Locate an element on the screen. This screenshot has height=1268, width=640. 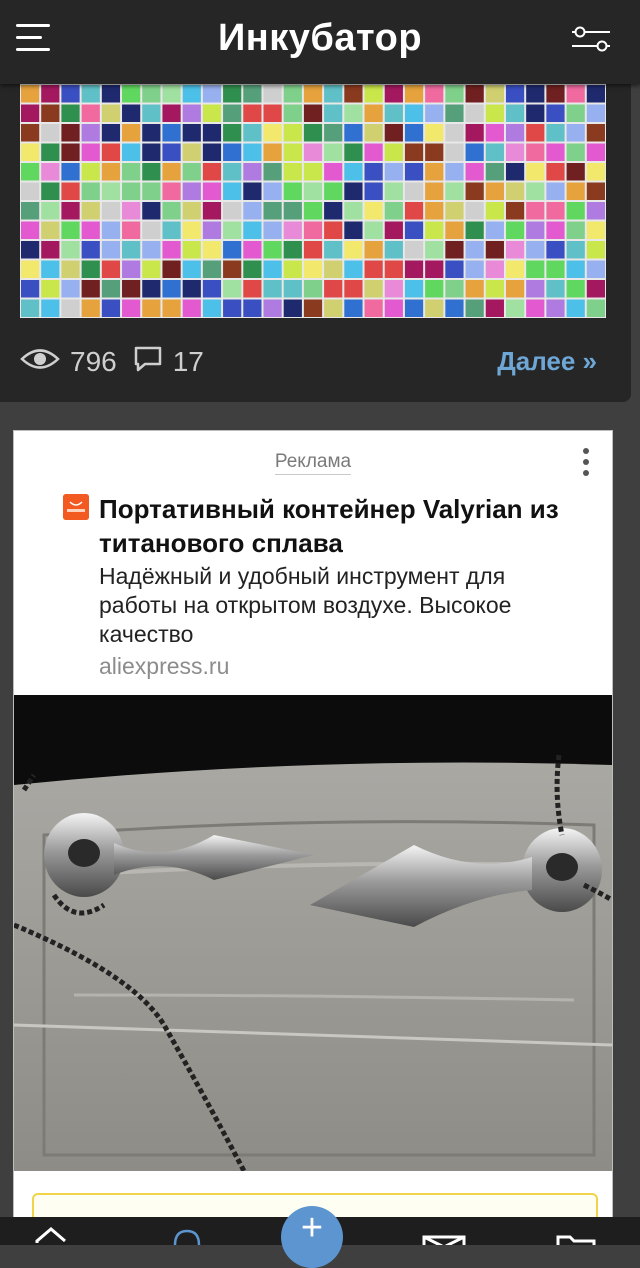
hamburger-menu-icon is located at coordinates (33, 38).